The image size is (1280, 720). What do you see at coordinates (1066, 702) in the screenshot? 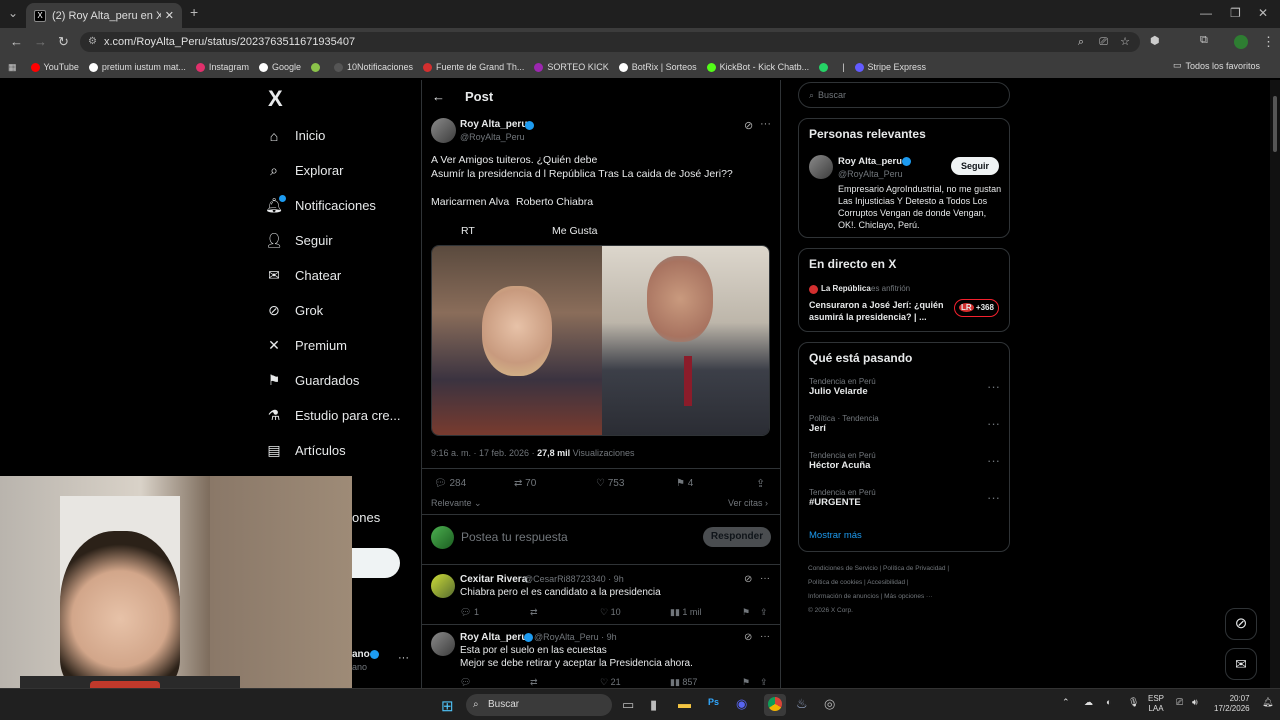
I see `tray-chevron-icon: ⌃` at bounding box center [1066, 702].